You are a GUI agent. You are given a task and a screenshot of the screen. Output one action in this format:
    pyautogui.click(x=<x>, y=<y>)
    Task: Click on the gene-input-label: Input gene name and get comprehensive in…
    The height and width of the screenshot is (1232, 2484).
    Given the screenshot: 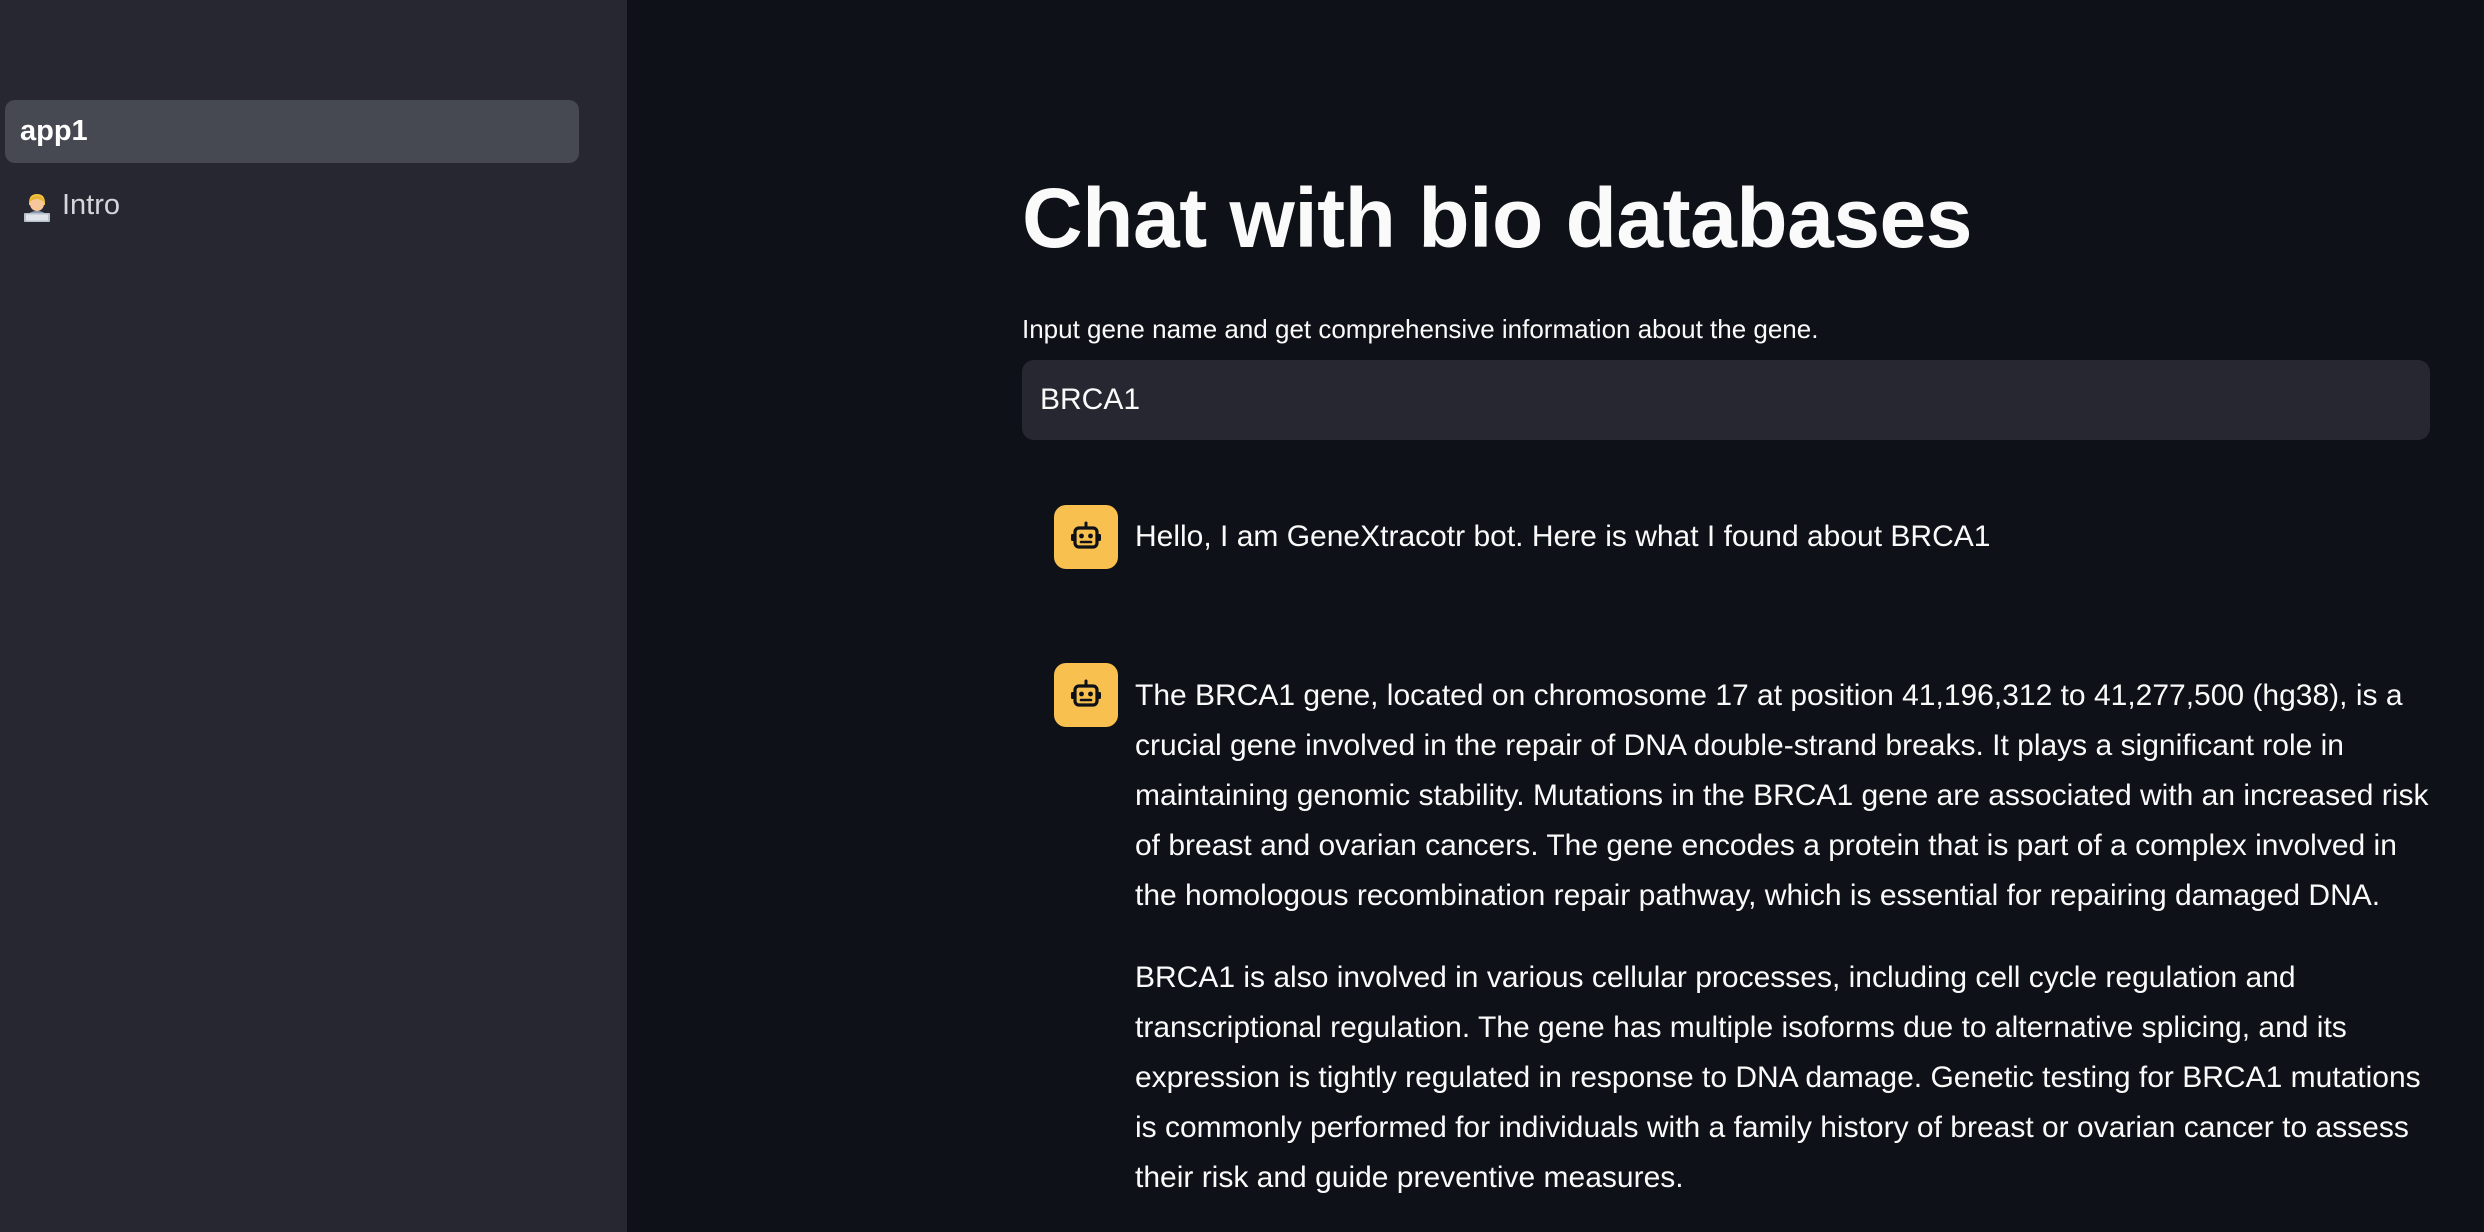 What is the action you would take?
    pyautogui.click(x=1420, y=329)
    